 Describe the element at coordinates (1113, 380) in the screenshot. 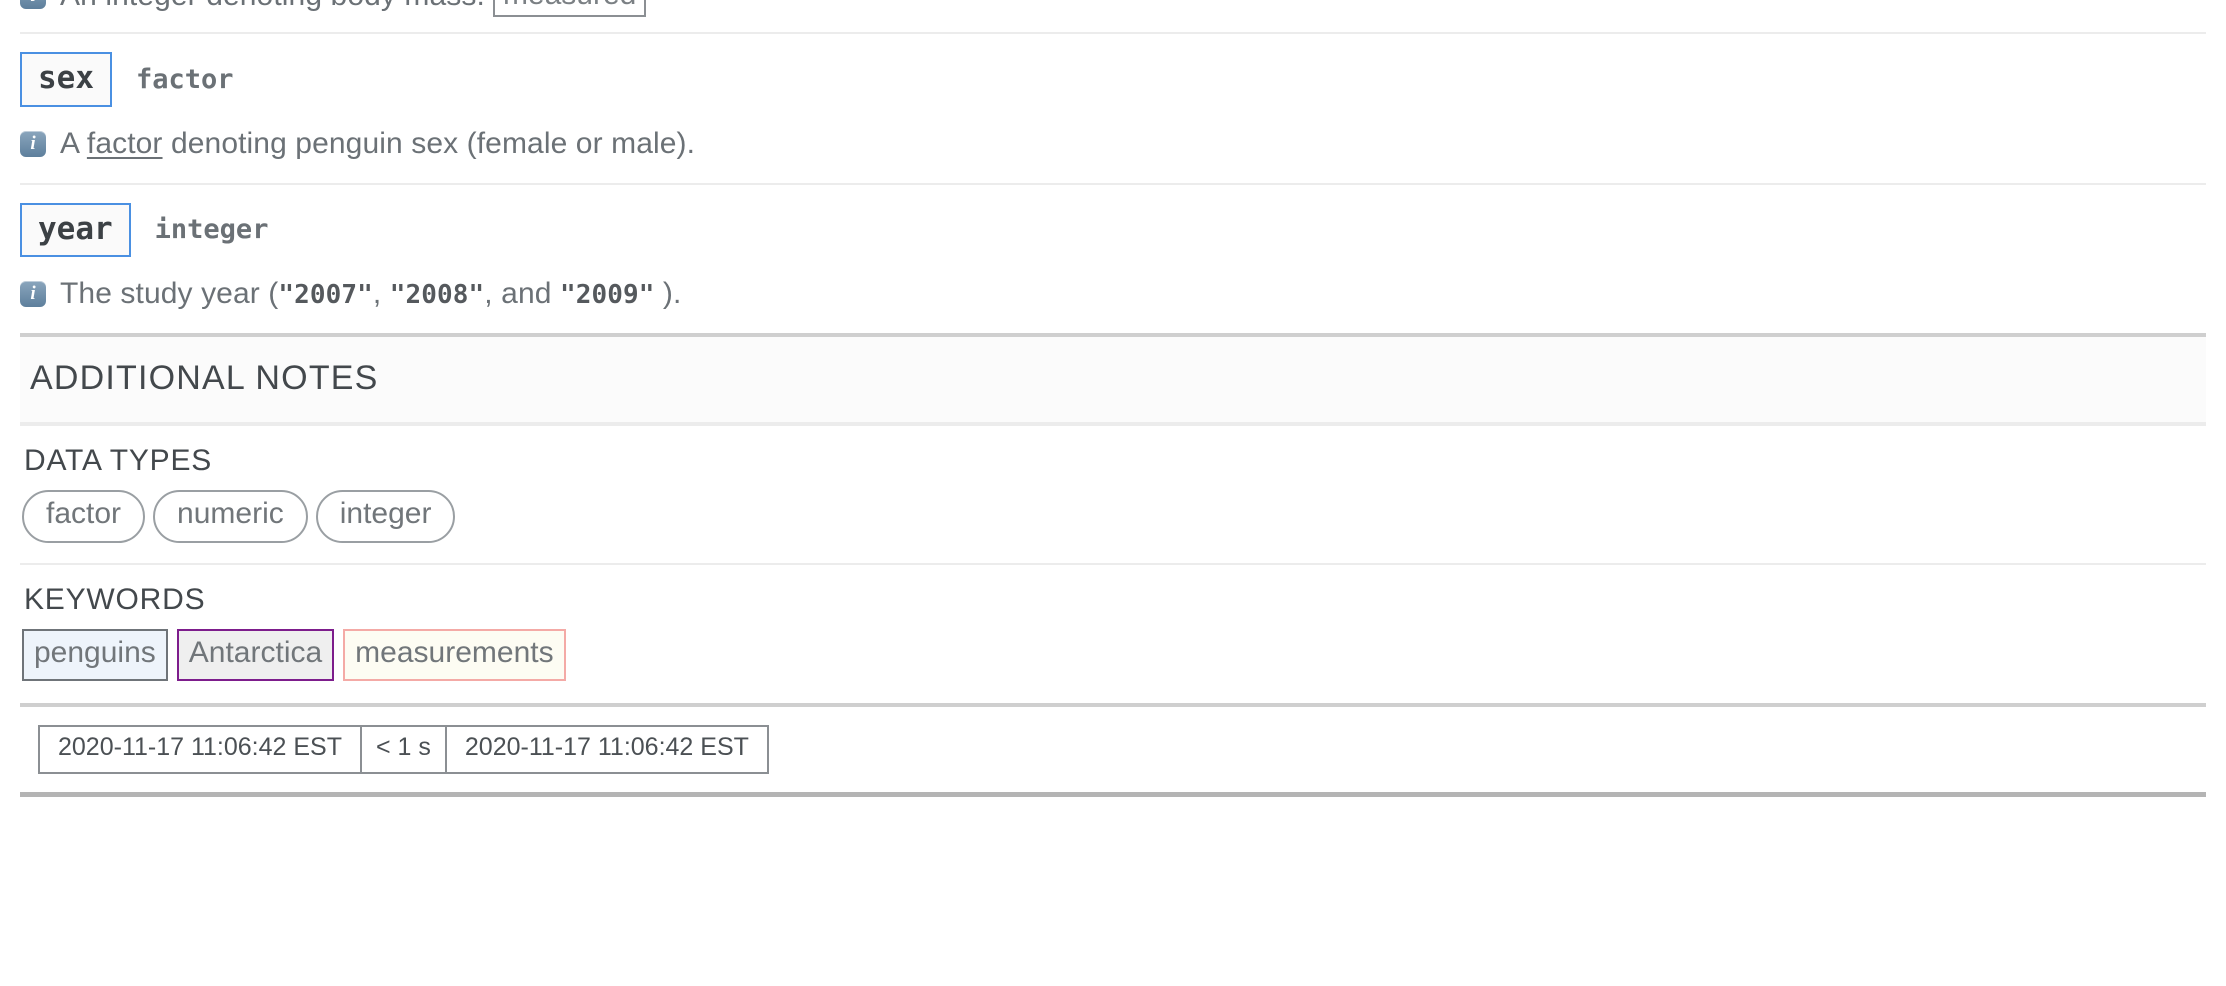

I see `section-additional-notes: ADDITIONAL NOTES` at that location.